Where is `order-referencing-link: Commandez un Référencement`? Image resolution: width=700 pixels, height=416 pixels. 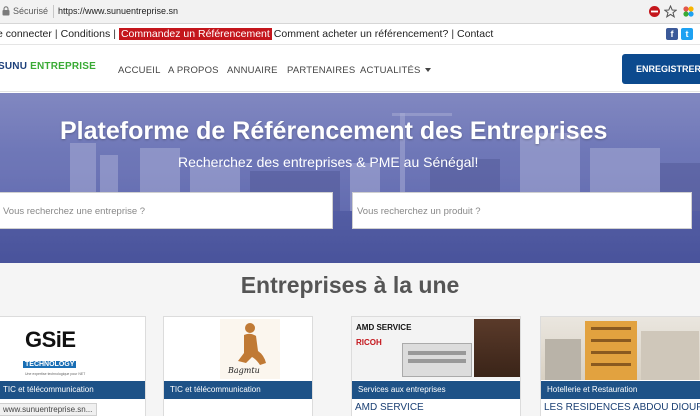
order-referencing-link: Commandez un Référencement is located at coordinates (195, 34).